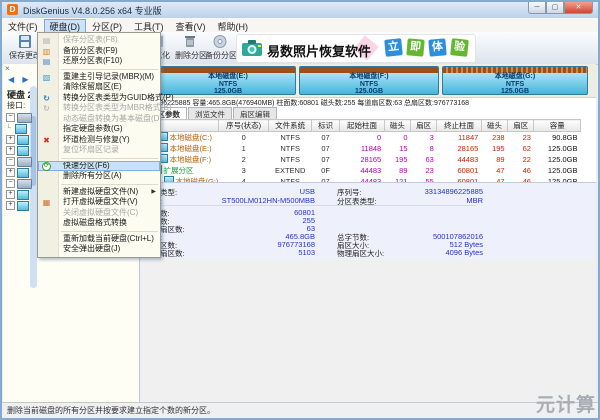 The width and height of the screenshot is (600, 420). I want to click on backup-partition-button: 备份分区, so click(221, 48).